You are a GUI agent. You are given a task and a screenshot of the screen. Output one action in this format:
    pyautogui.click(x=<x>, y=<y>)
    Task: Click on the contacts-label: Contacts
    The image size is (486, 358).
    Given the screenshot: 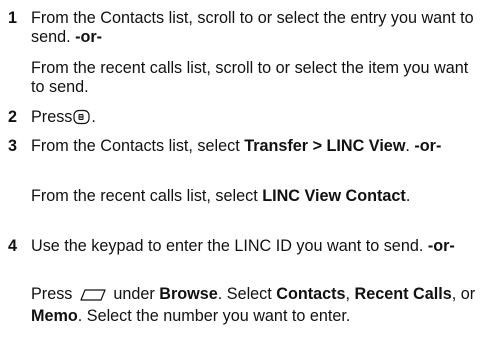 What is the action you would take?
    pyautogui.click(x=311, y=294)
    